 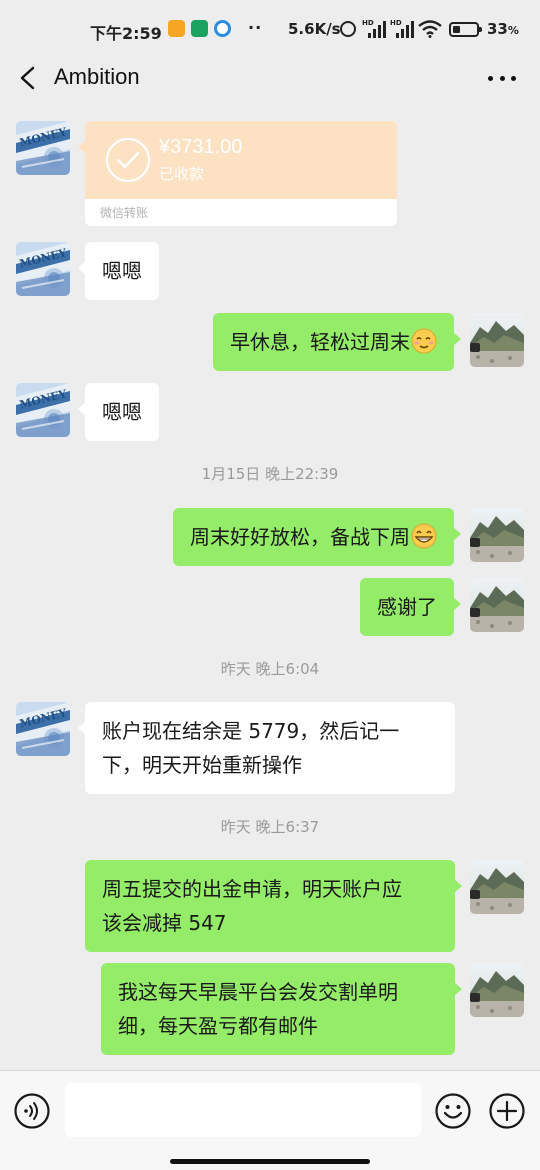 What do you see at coordinates (255, 27) in the screenshot?
I see `more-notifications-icon: ··` at bounding box center [255, 27].